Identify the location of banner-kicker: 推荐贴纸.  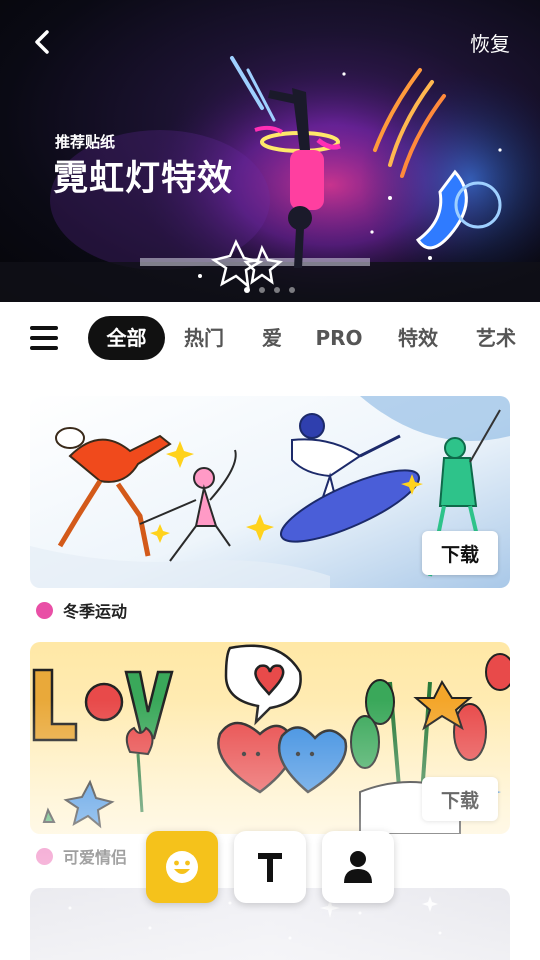
(85, 142).